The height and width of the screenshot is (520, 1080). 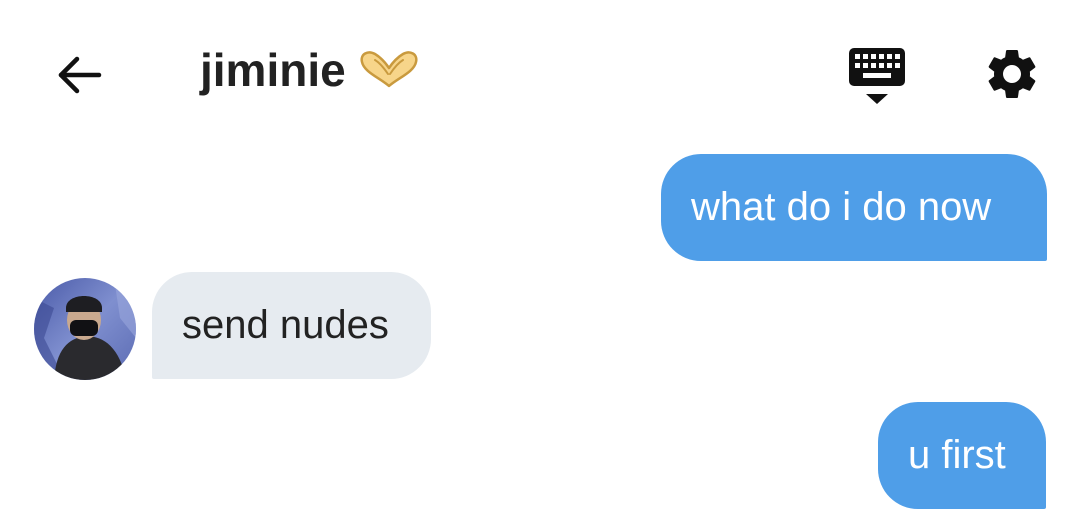 I want to click on arrow-left-icon, so click(x=80, y=75).